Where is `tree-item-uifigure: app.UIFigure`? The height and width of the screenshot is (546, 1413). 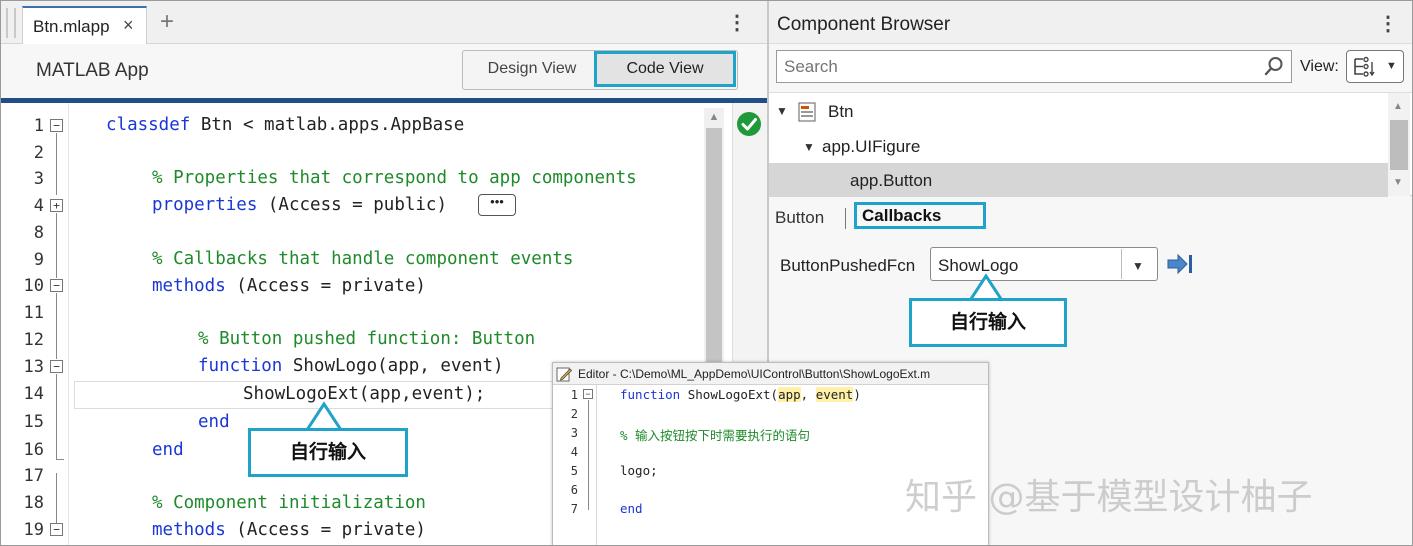 tree-item-uifigure: app.UIFigure is located at coordinates (871, 147).